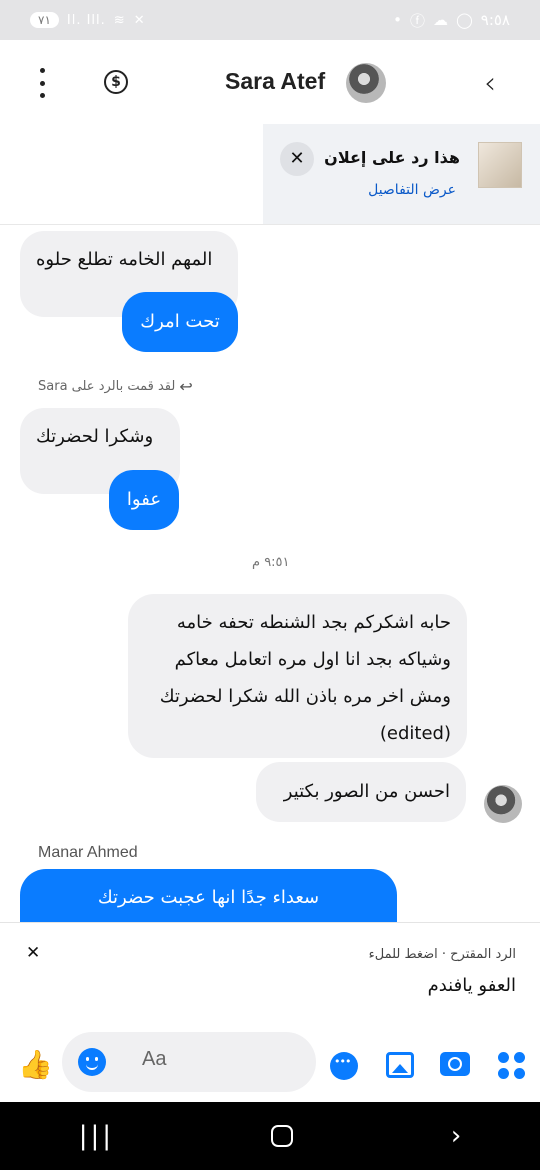 The height and width of the screenshot is (1170, 540). I want to click on message-input: Aa, so click(189, 1062).